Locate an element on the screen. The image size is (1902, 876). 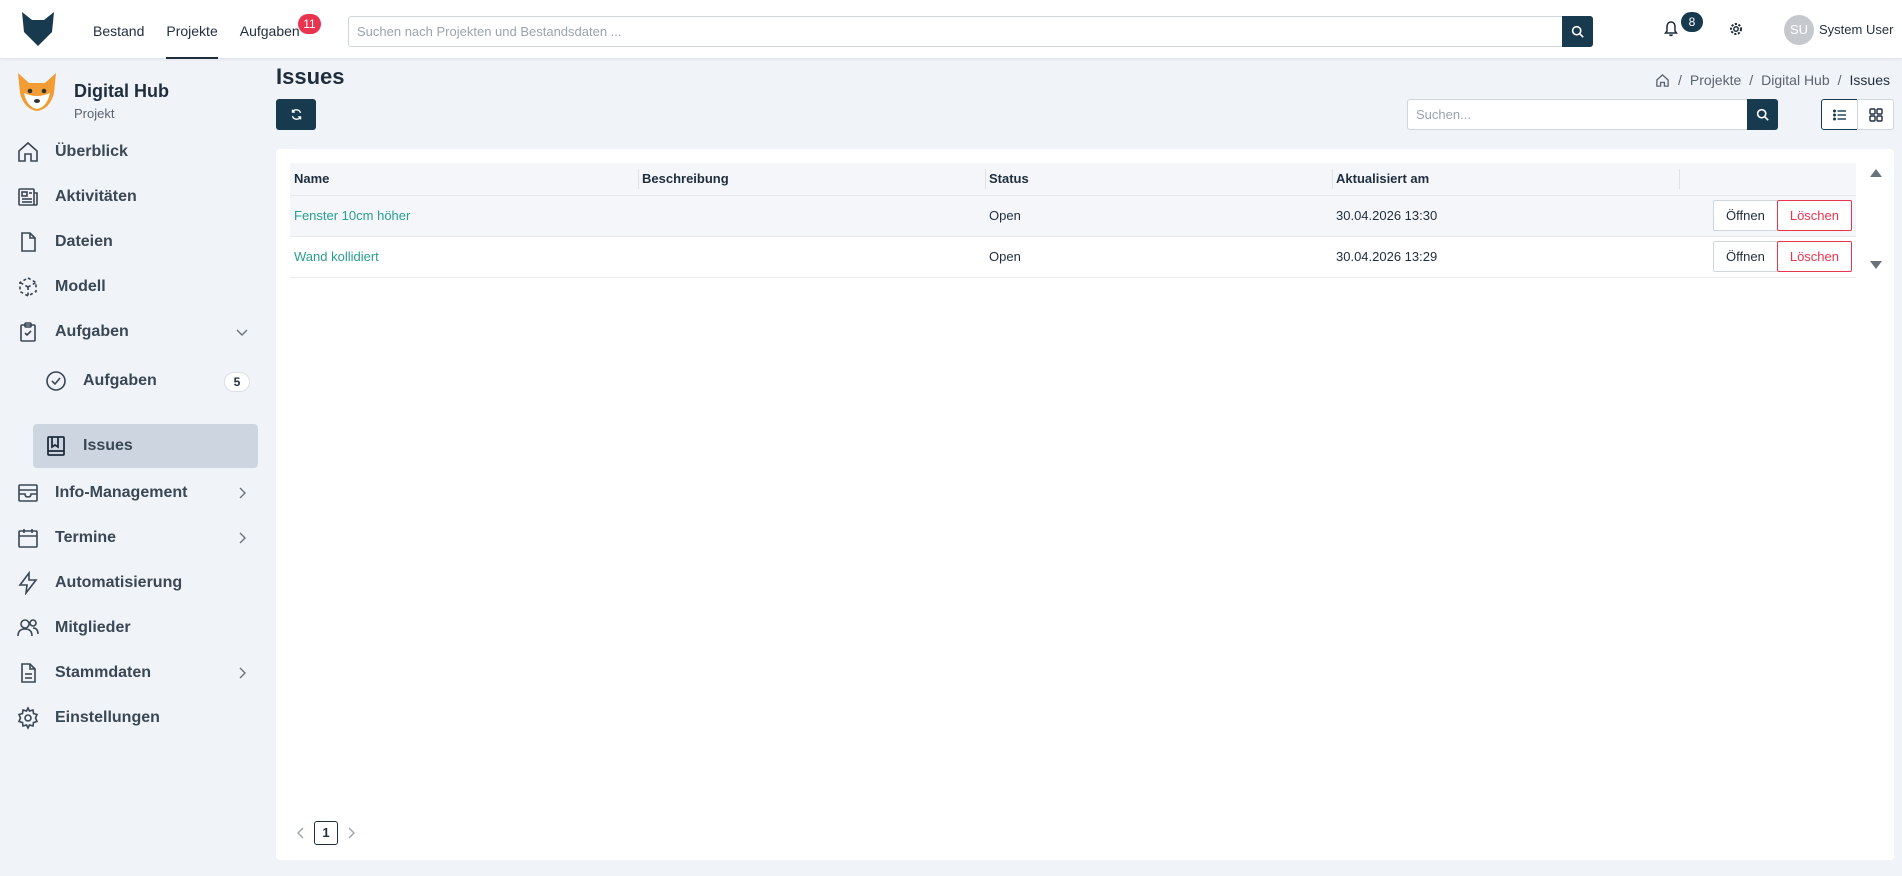
list-view-button is located at coordinates (1839, 114).